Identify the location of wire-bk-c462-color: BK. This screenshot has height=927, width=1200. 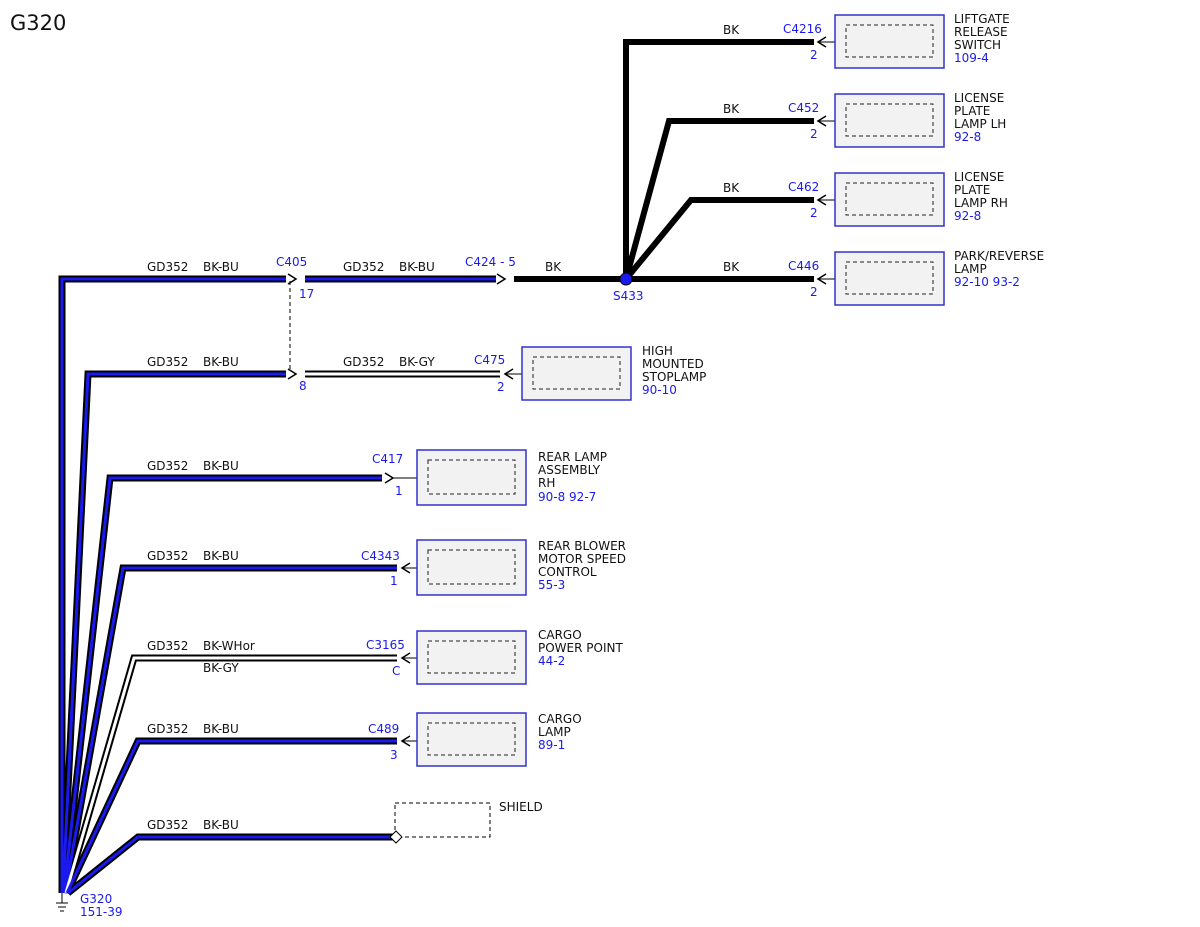
(731, 188).